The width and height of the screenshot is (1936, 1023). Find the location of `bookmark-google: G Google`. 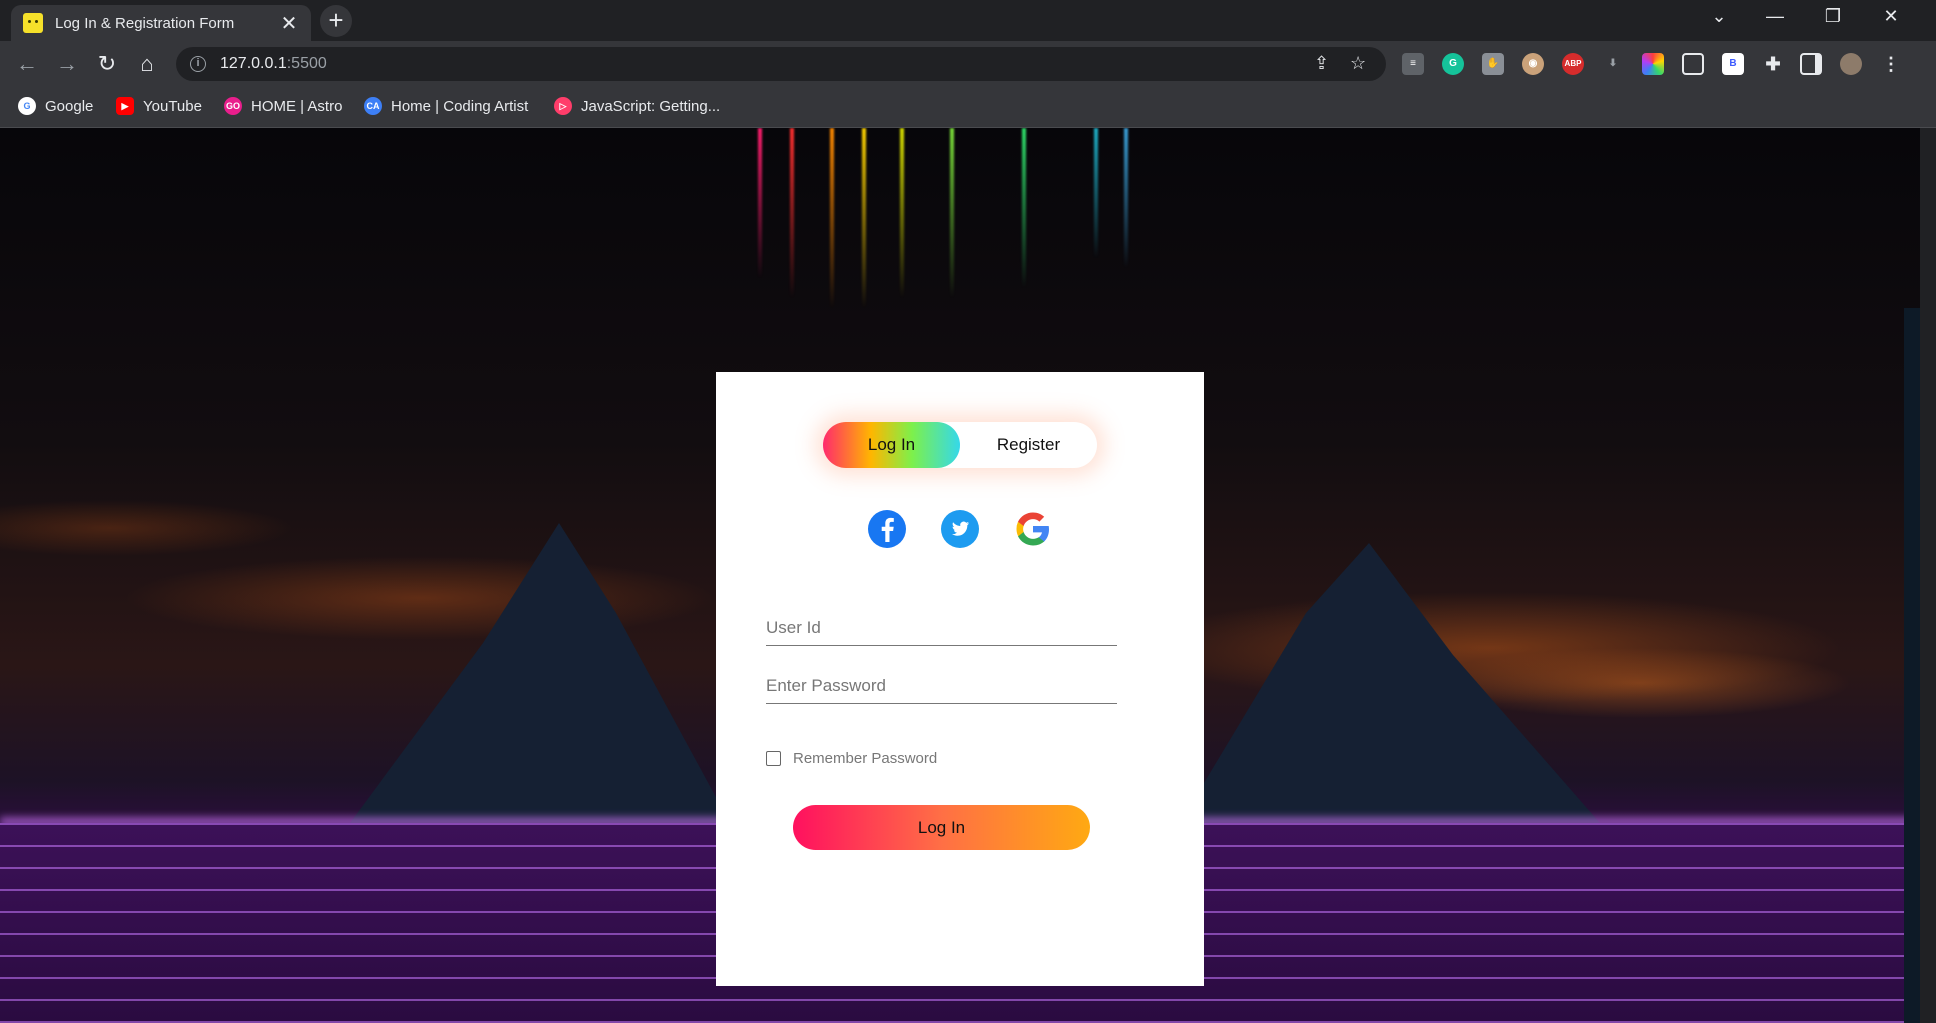

bookmark-google: G Google is located at coordinates (55, 106).